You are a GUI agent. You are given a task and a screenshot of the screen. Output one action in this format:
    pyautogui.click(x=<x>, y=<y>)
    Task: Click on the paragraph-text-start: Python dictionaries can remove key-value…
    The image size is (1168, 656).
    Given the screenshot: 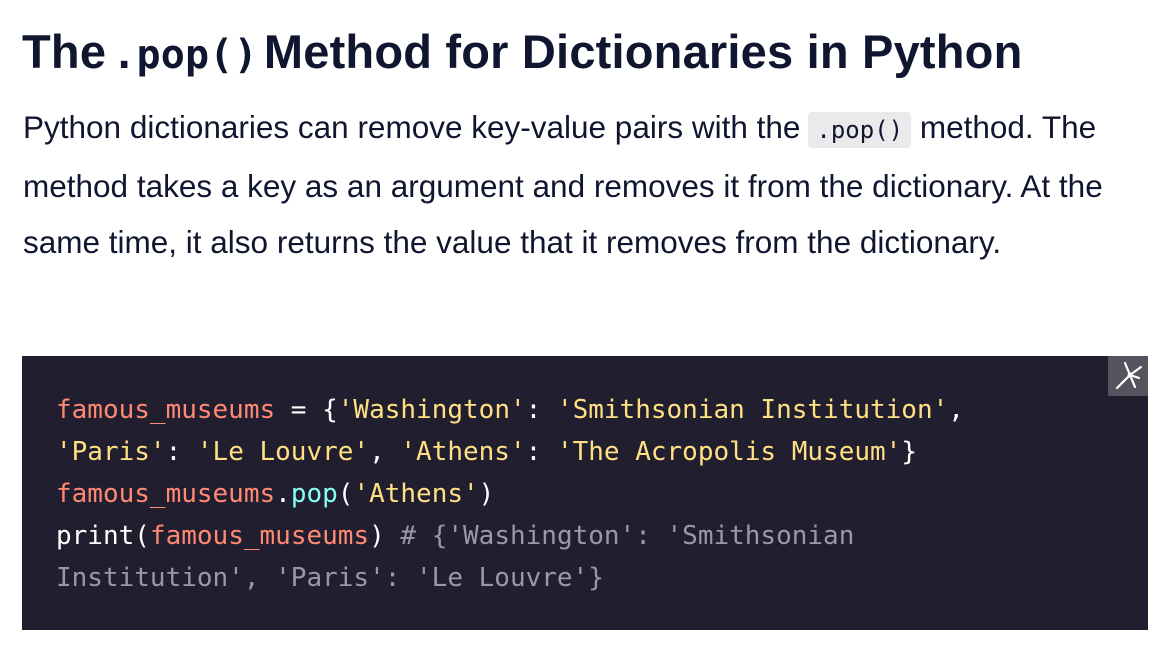 What is the action you would take?
    pyautogui.click(x=412, y=127)
    